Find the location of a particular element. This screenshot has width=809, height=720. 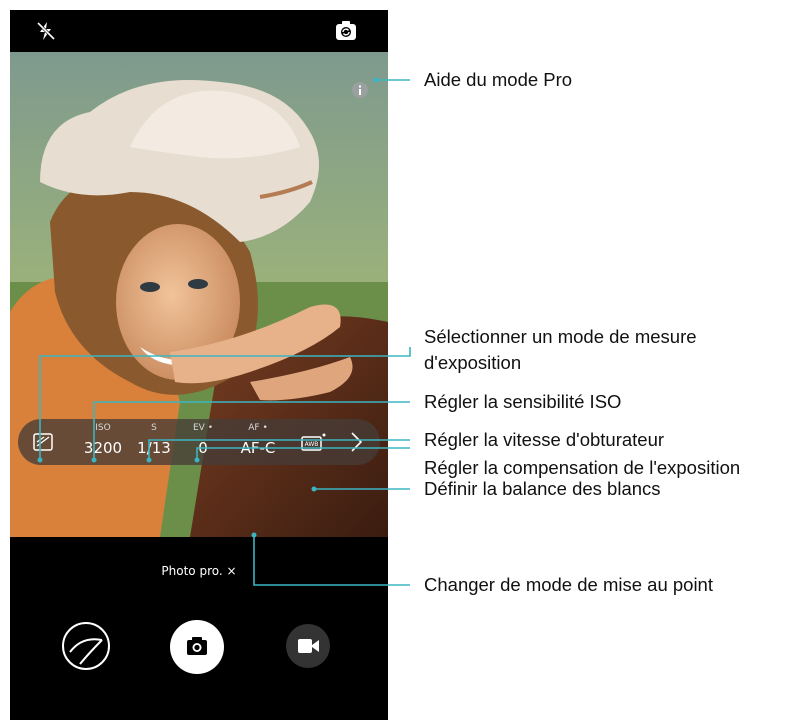

shutter-control: S 1/13 is located at coordinates (154, 442).